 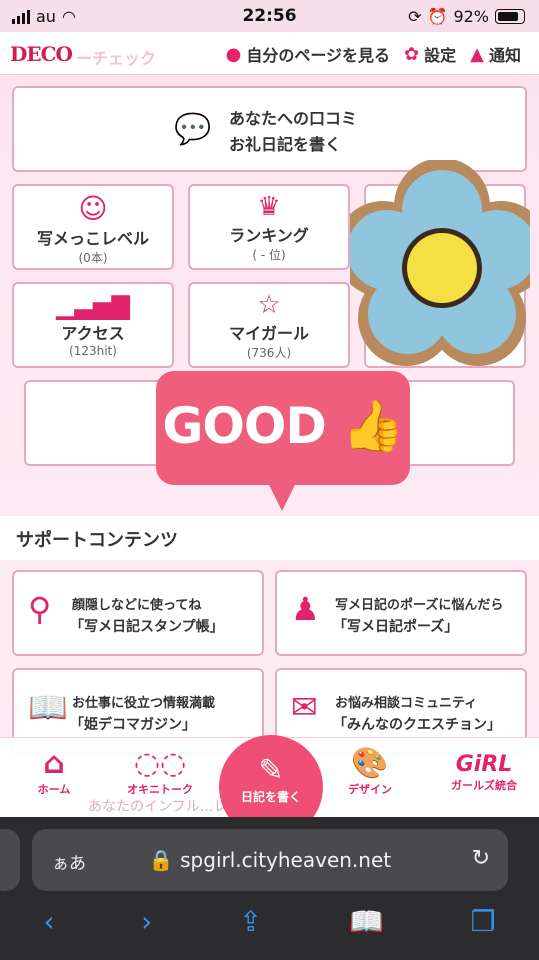 What do you see at coordinates (160, 763) in the screenshot?
I see `chat-icon: ◌◌` at bounding box center [160, 763].